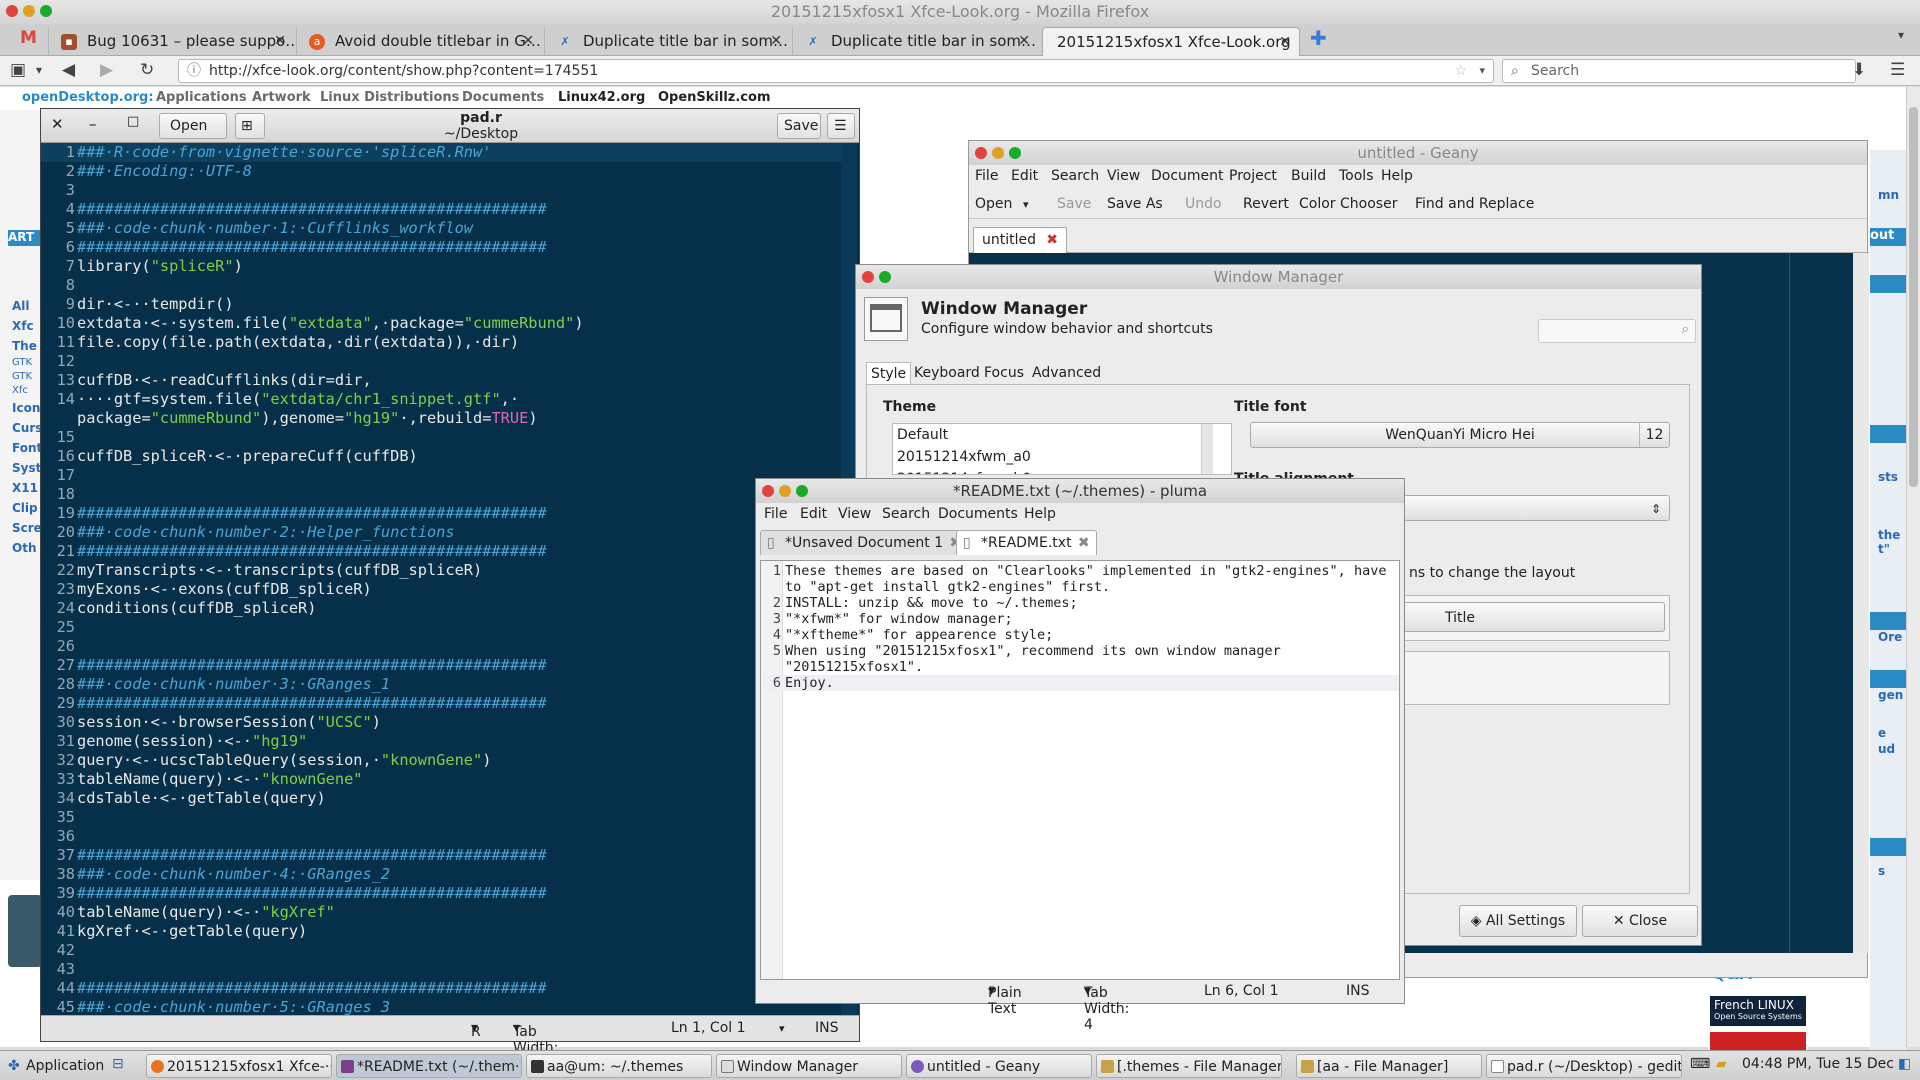 Image resolution: width=1920 pixels, height=1080 pixels. Describe the element at coordinates (1913, 567) in the screenshot. I see `firefox-scrollbar` at that location.